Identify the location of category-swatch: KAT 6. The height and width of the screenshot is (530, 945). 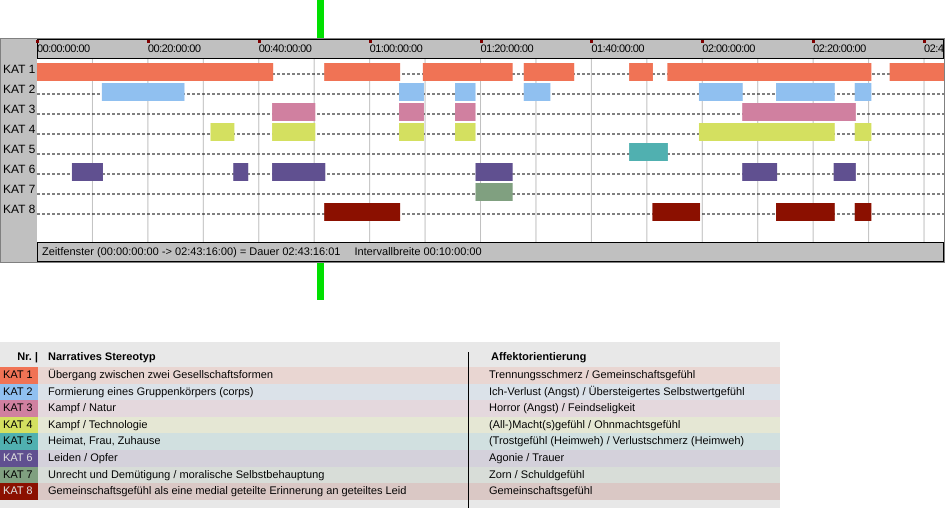
(19, 458).